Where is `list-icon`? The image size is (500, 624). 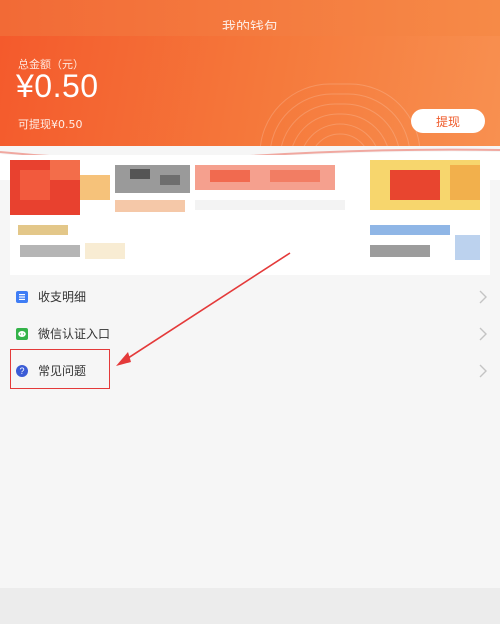
list-icon is located at coordinates (22, 296).